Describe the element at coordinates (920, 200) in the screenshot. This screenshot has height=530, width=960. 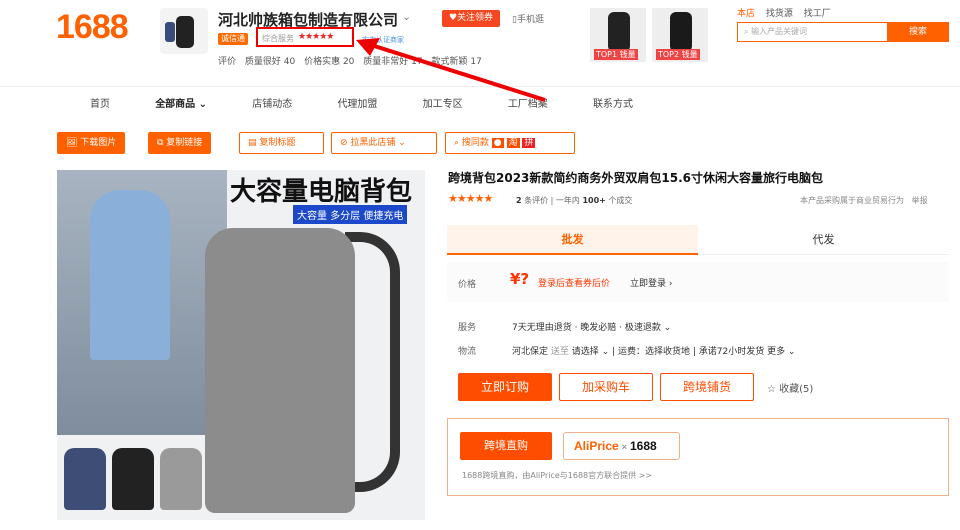
I see `report-link: 举报` at that location.